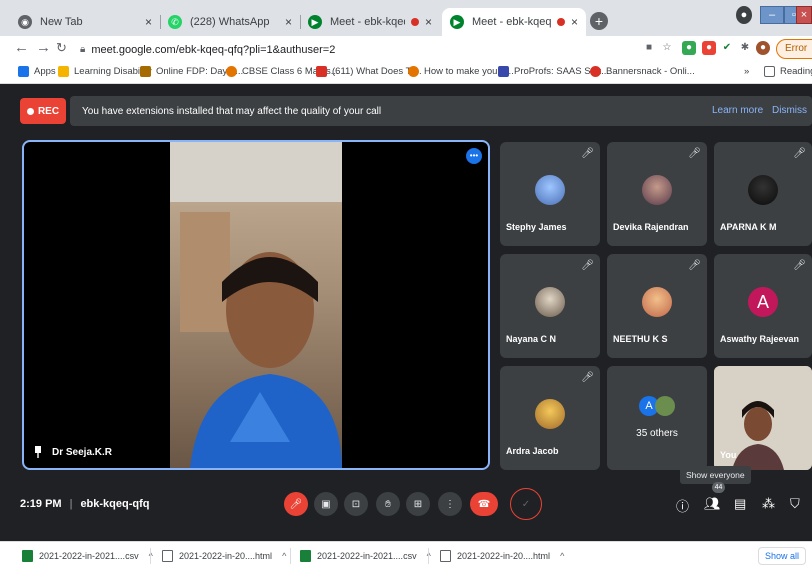 Image resolution: width=812 pixels, height=569 pixels. I want to click on present-button: ⊞, so click(418, 504).